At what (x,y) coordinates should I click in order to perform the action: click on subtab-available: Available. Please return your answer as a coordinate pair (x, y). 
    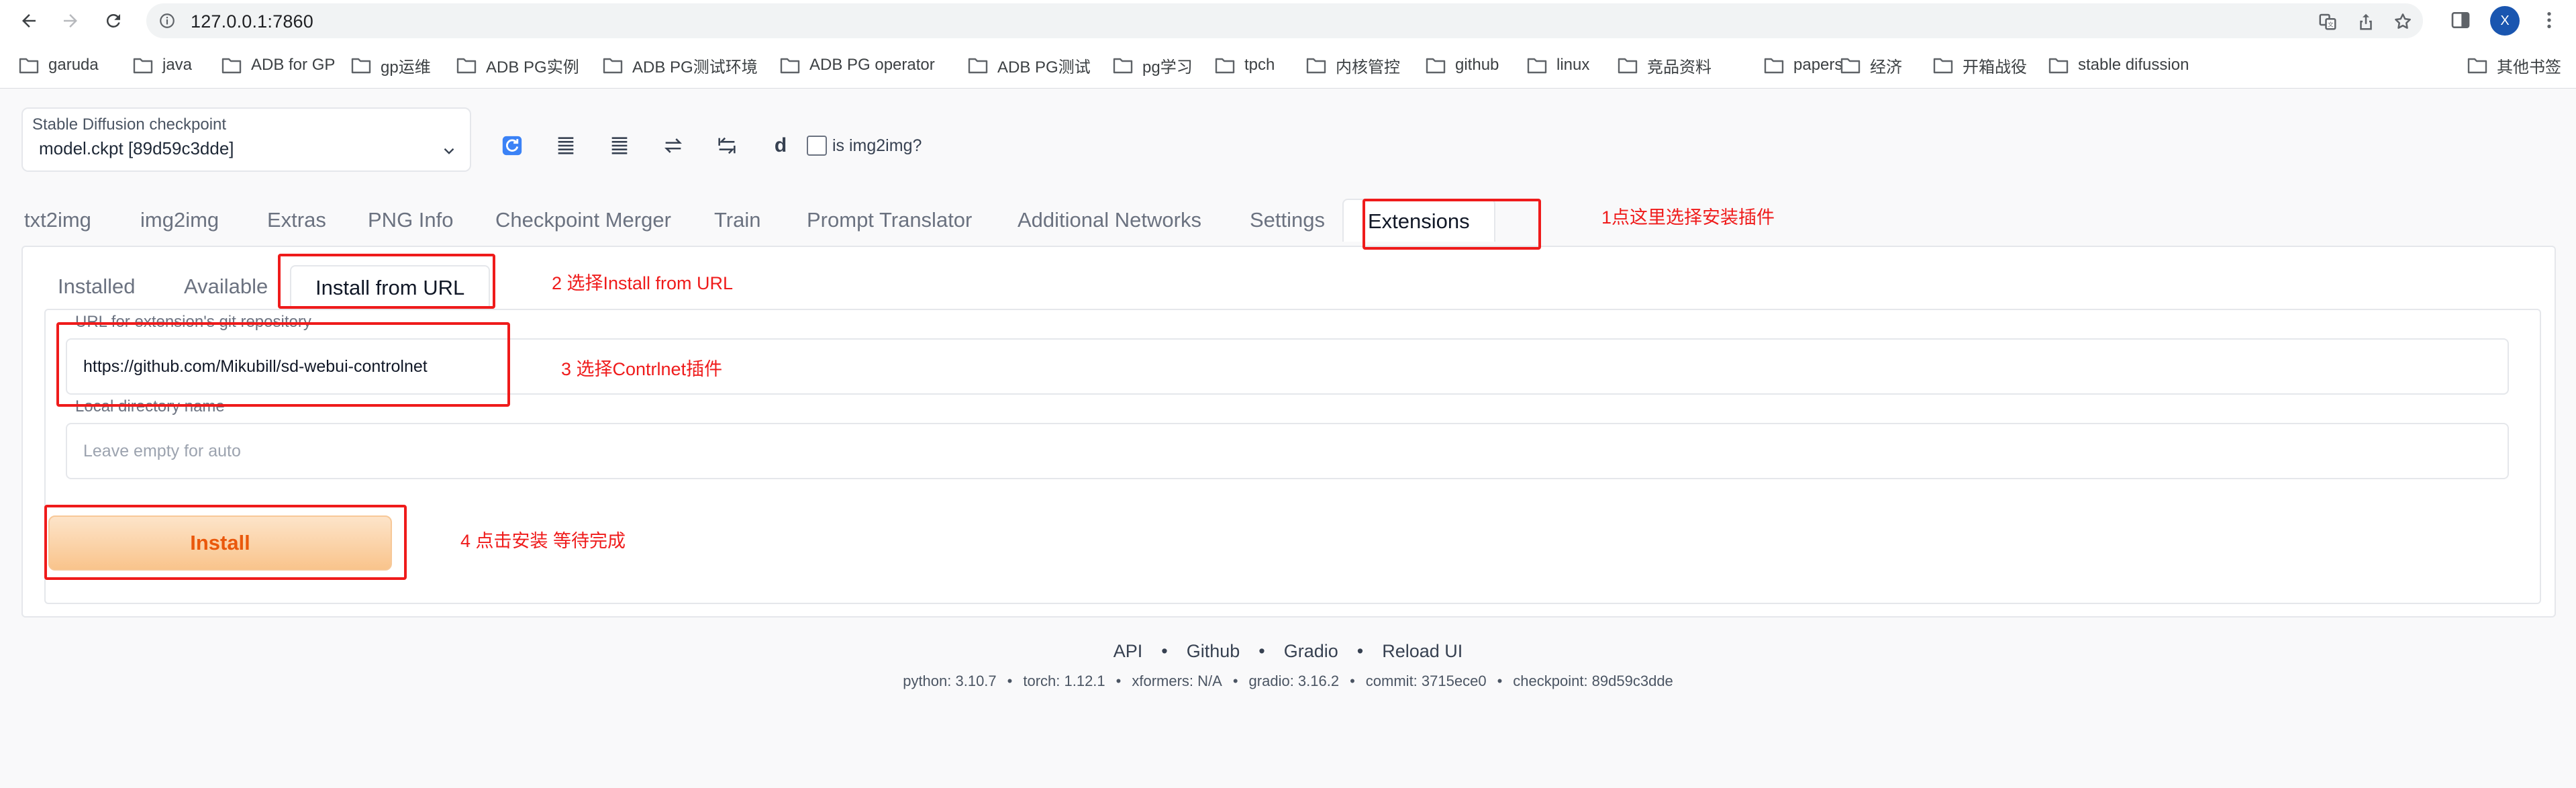
    Looking at the image, I should click on (226, 286).